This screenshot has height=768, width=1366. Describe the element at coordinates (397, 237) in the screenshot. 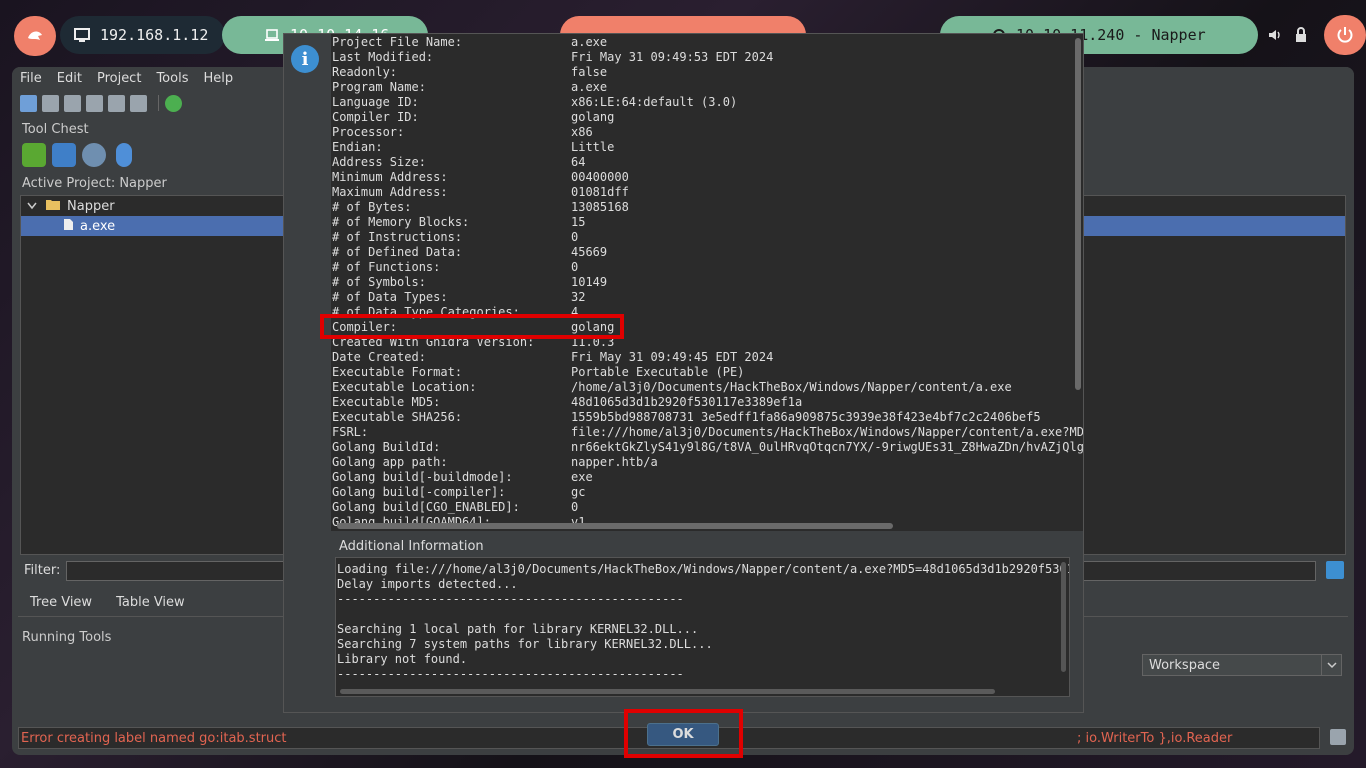

I see `property-key: # of Instructions:` at that location.